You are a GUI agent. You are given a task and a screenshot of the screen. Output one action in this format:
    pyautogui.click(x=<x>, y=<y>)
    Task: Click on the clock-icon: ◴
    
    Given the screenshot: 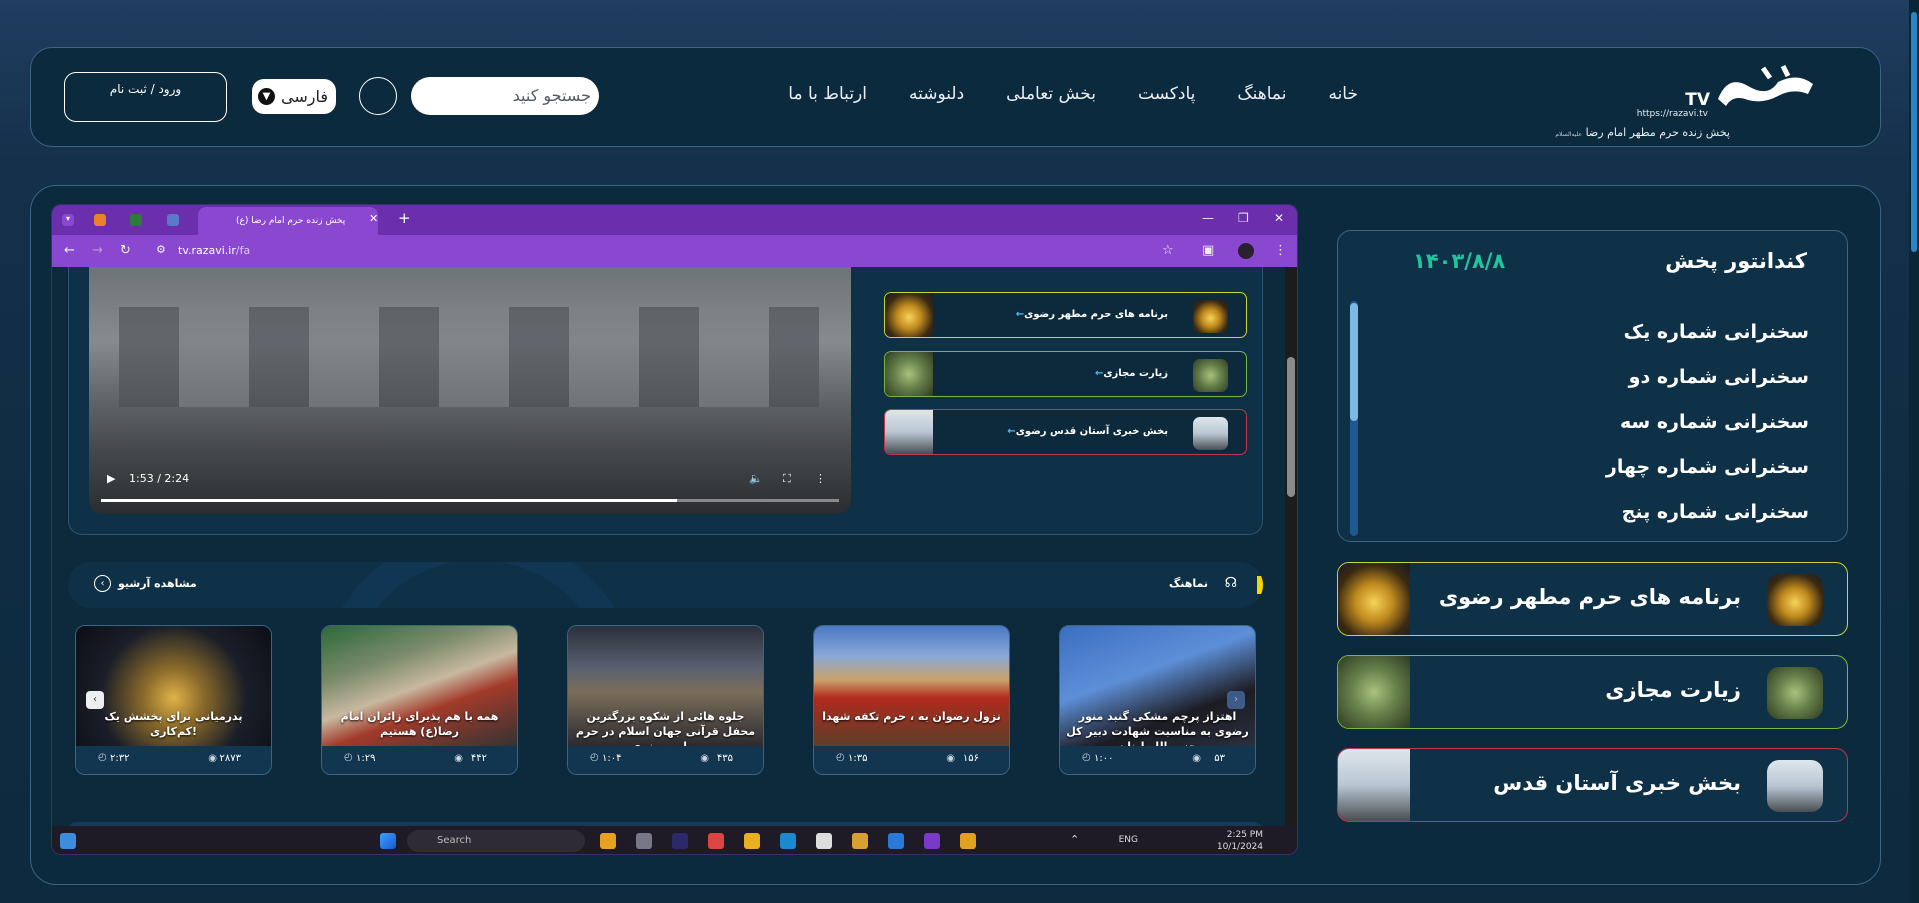 What is the action you would take?
    pyautogui.click(x=840, y=757)
    